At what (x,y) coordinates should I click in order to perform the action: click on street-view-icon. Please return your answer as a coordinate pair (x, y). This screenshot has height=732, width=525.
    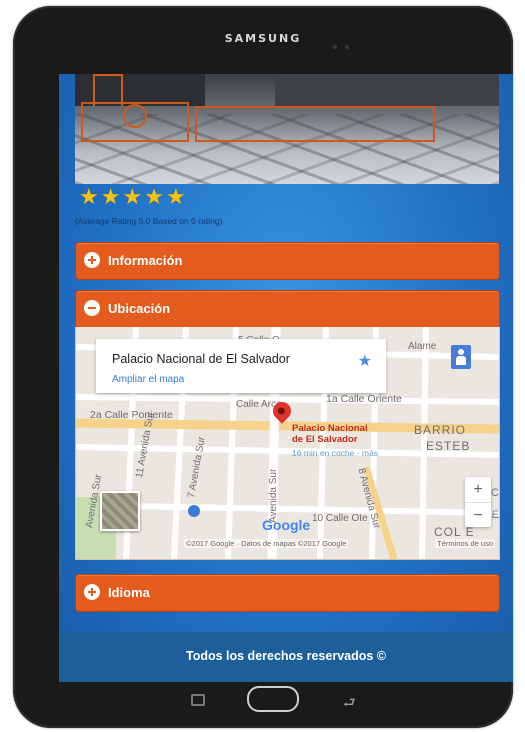
    Looking at the image, I should click on (461, 357).